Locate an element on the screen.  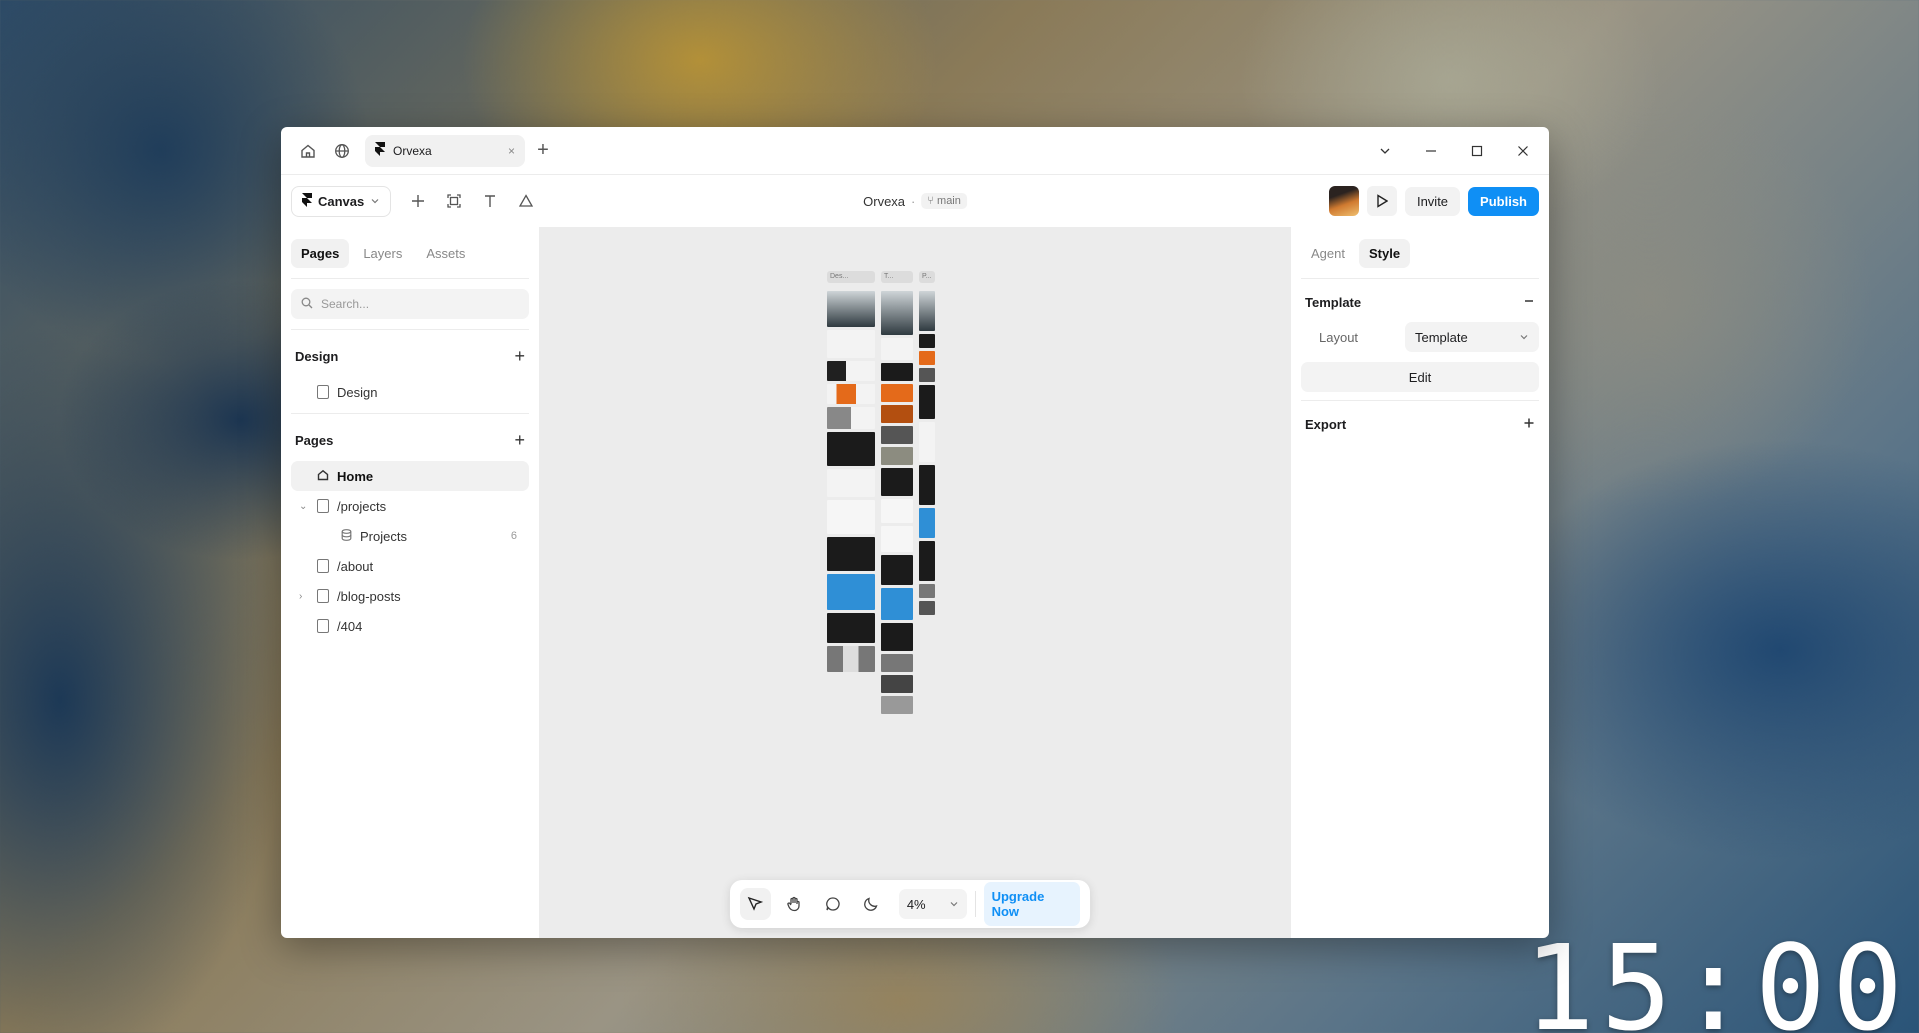
text-tool-icon is located at coordinates (490, 201).